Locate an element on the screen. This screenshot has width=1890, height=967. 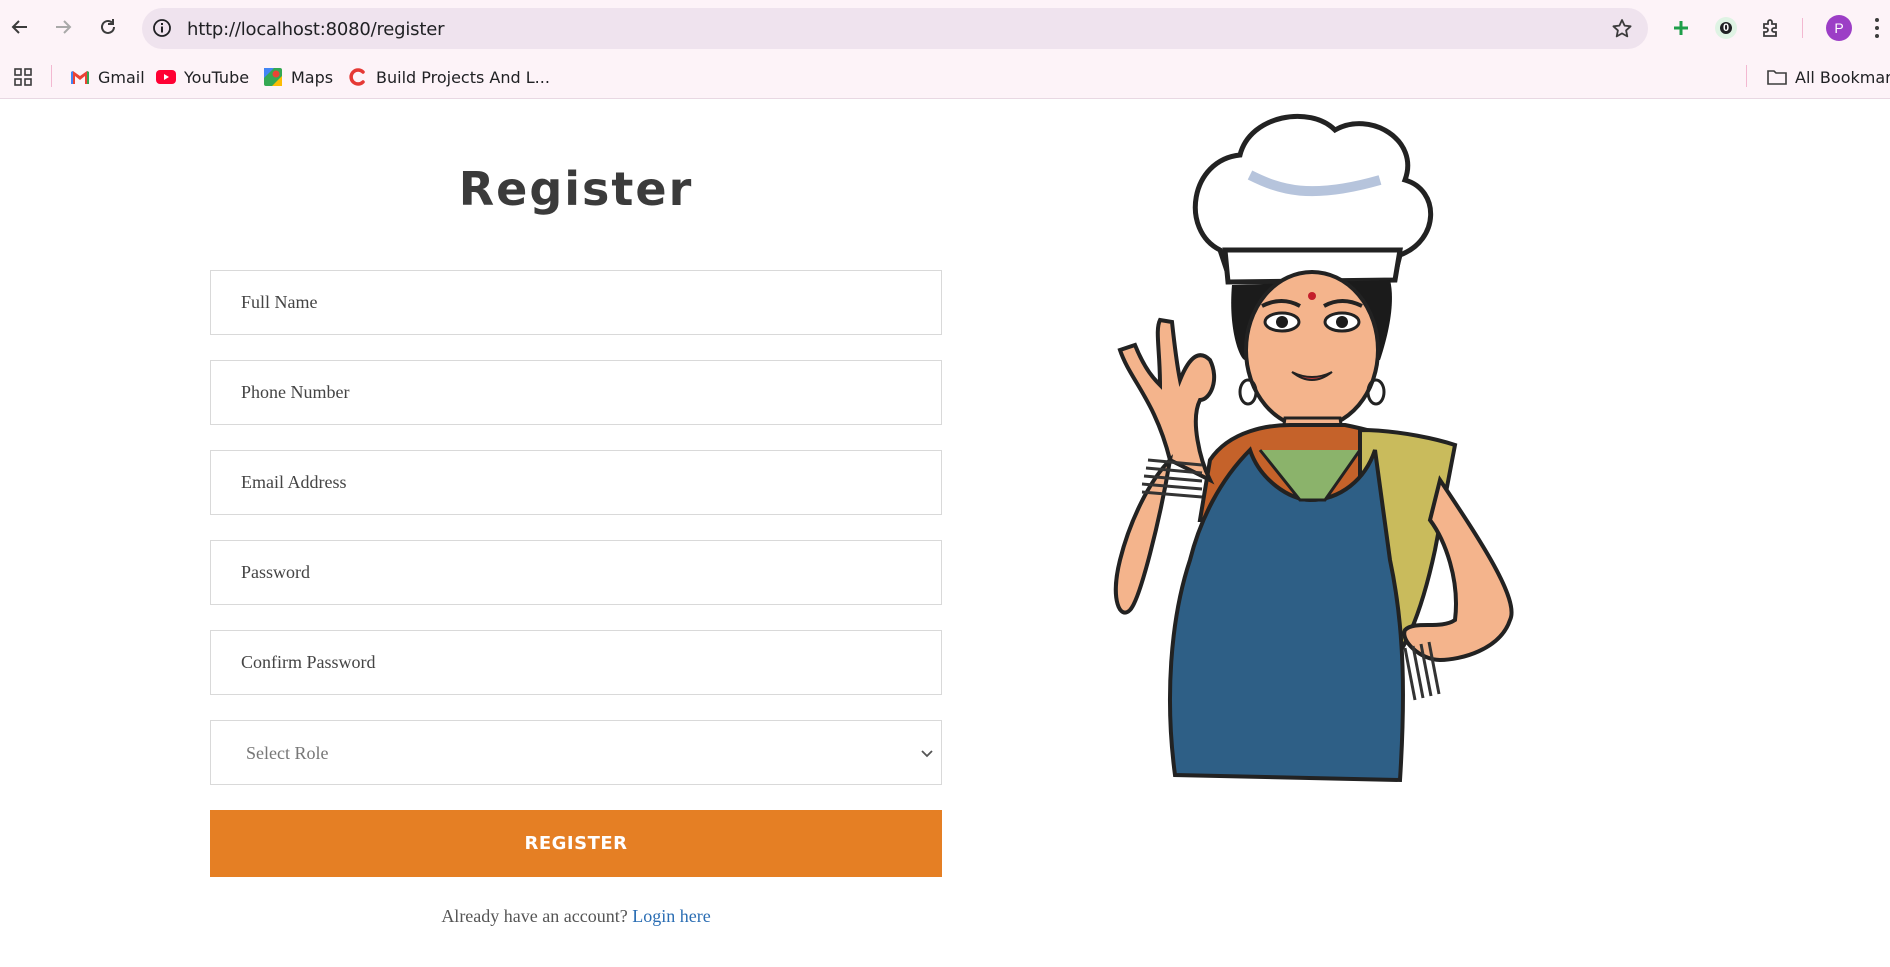
toolbar-divider is located at coordinates (1802, 28).